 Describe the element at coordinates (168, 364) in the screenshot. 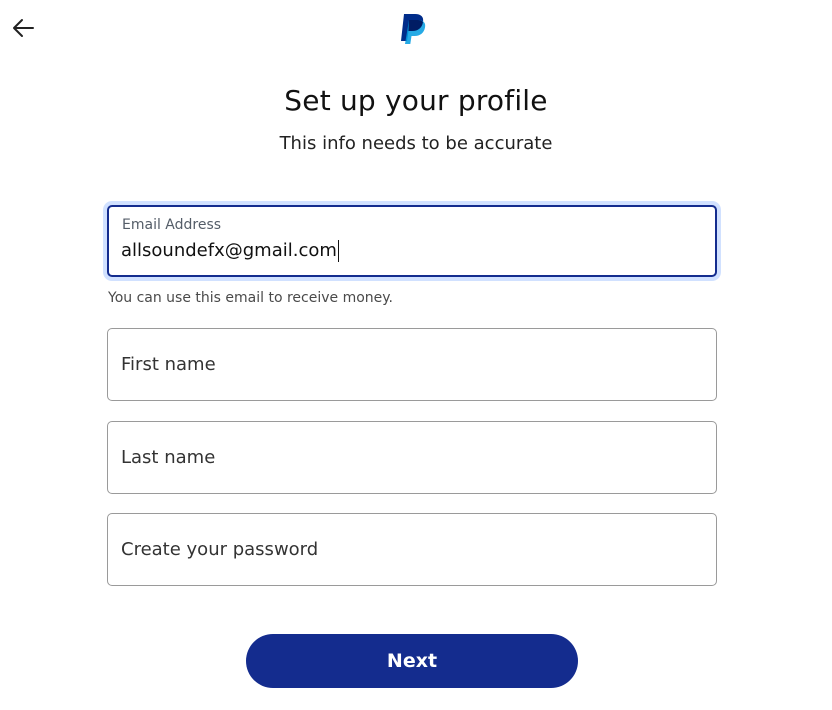

I see `first-name-placeholder: First name` at that location.